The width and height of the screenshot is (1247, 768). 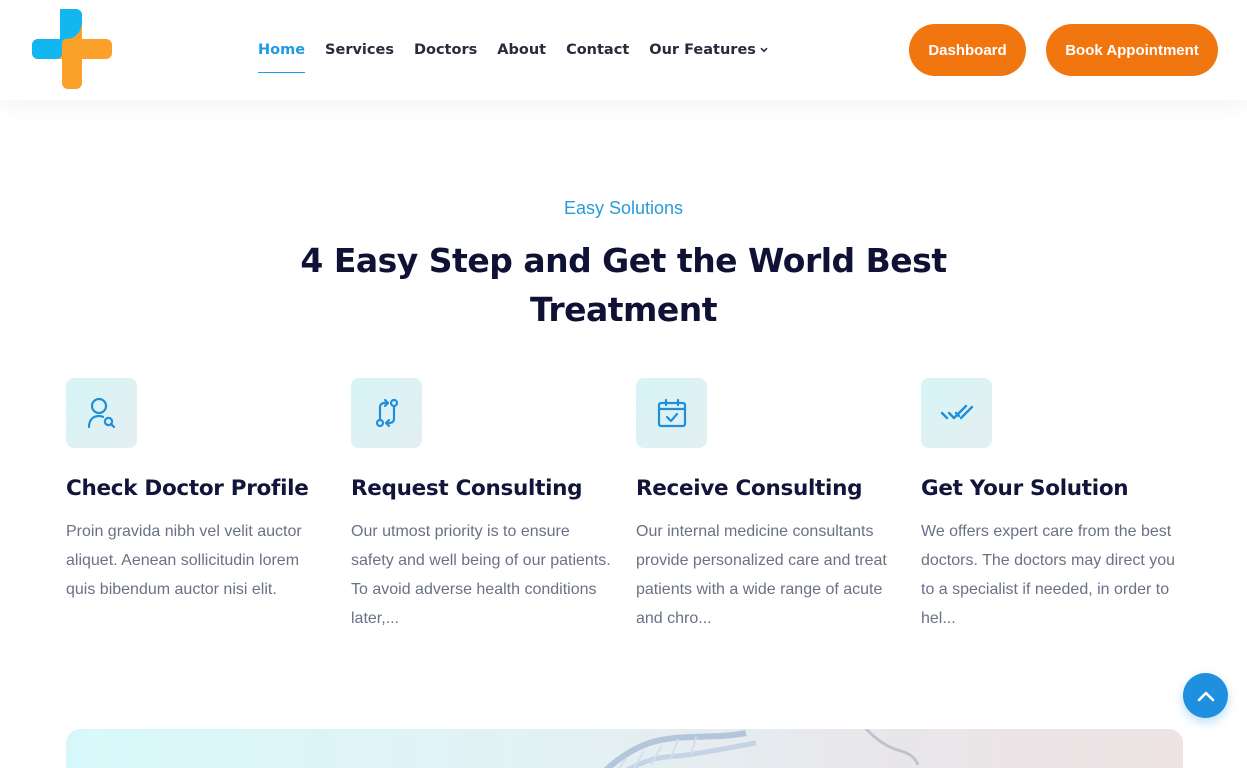 I want to click on book-appointment-button: Book Appointment, so click(x=1132, y=50).